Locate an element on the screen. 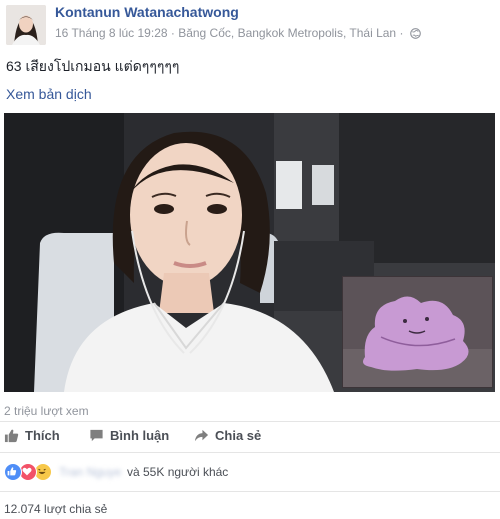 The image size is (500, 519). author-avatar is located at coordinates (26, 25).